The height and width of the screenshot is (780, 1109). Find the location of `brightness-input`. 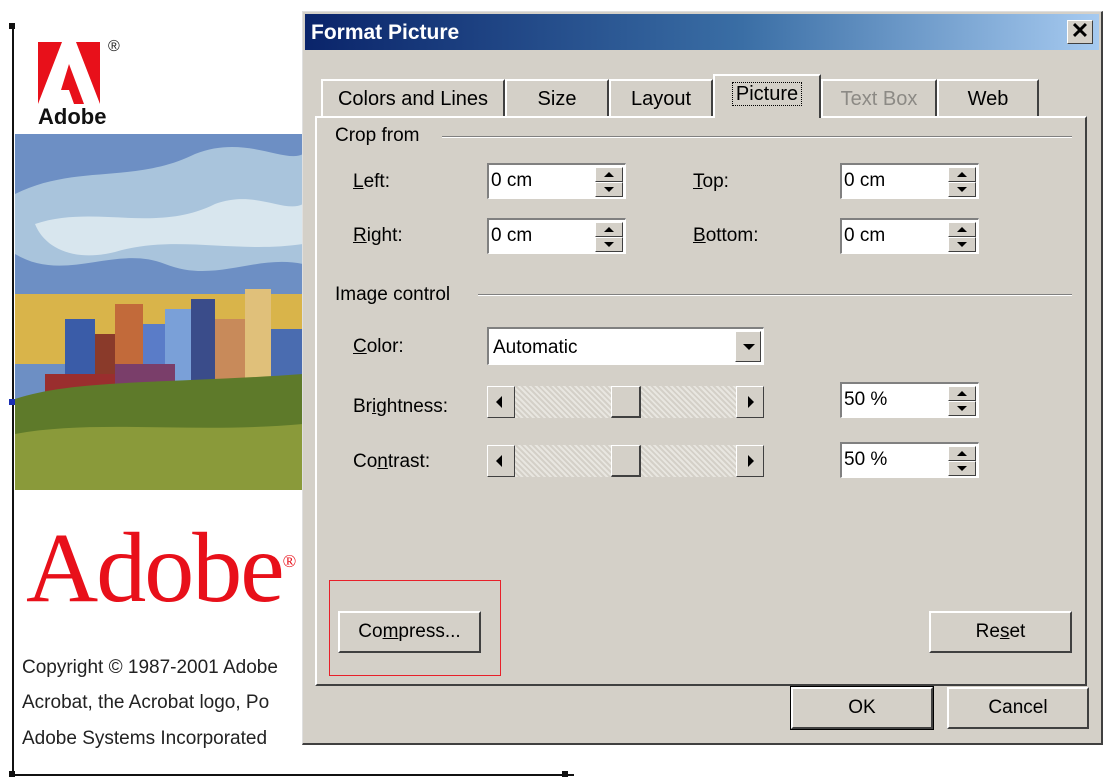

brightness-input is located at coordinates (892, 400).